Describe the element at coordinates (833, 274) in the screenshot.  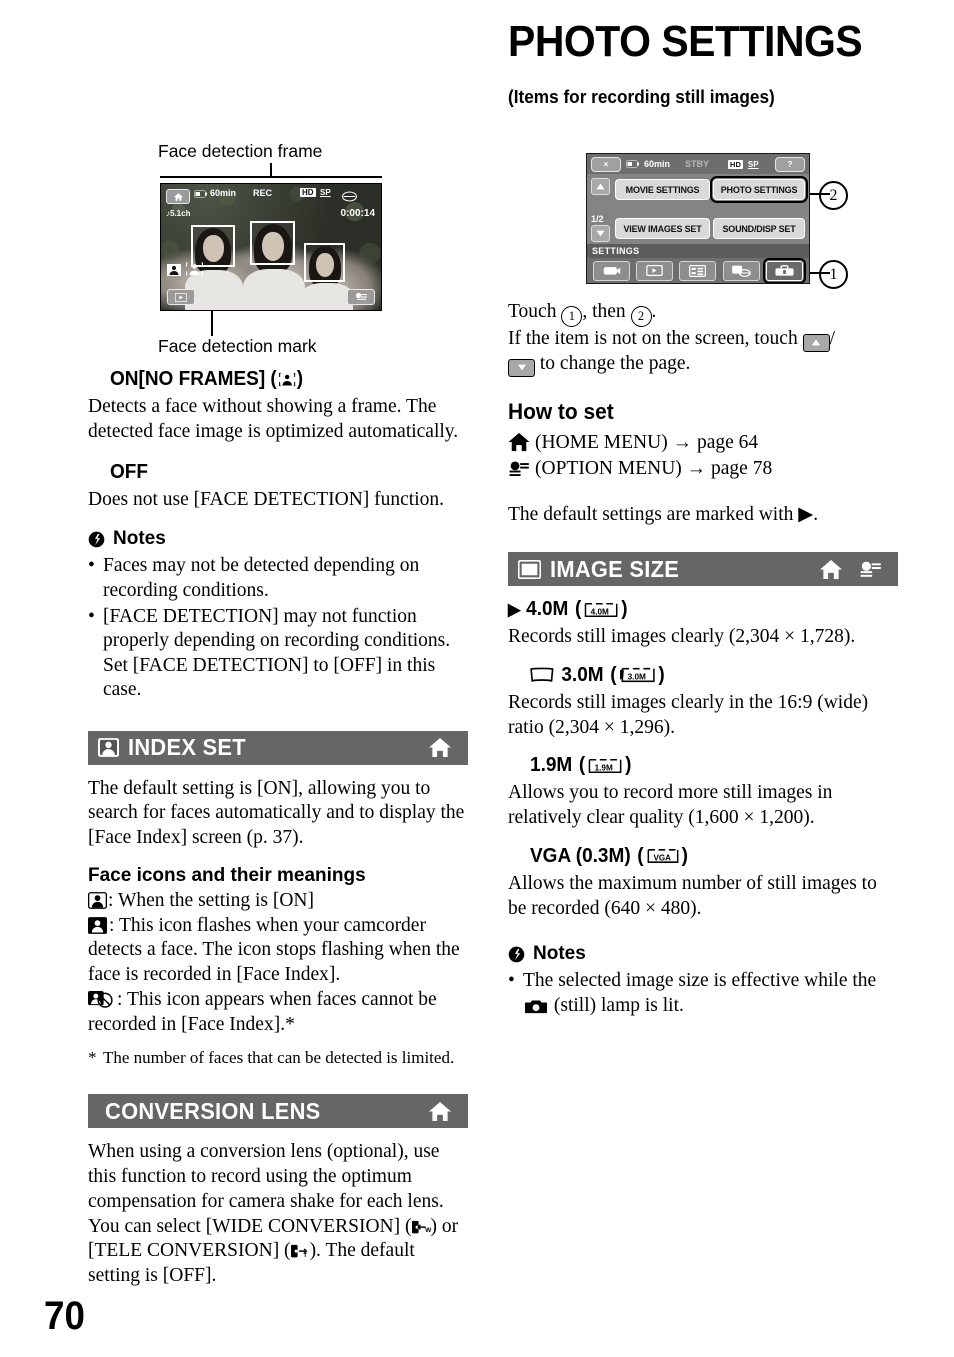
I see `callout-number-1: 1` at that location.